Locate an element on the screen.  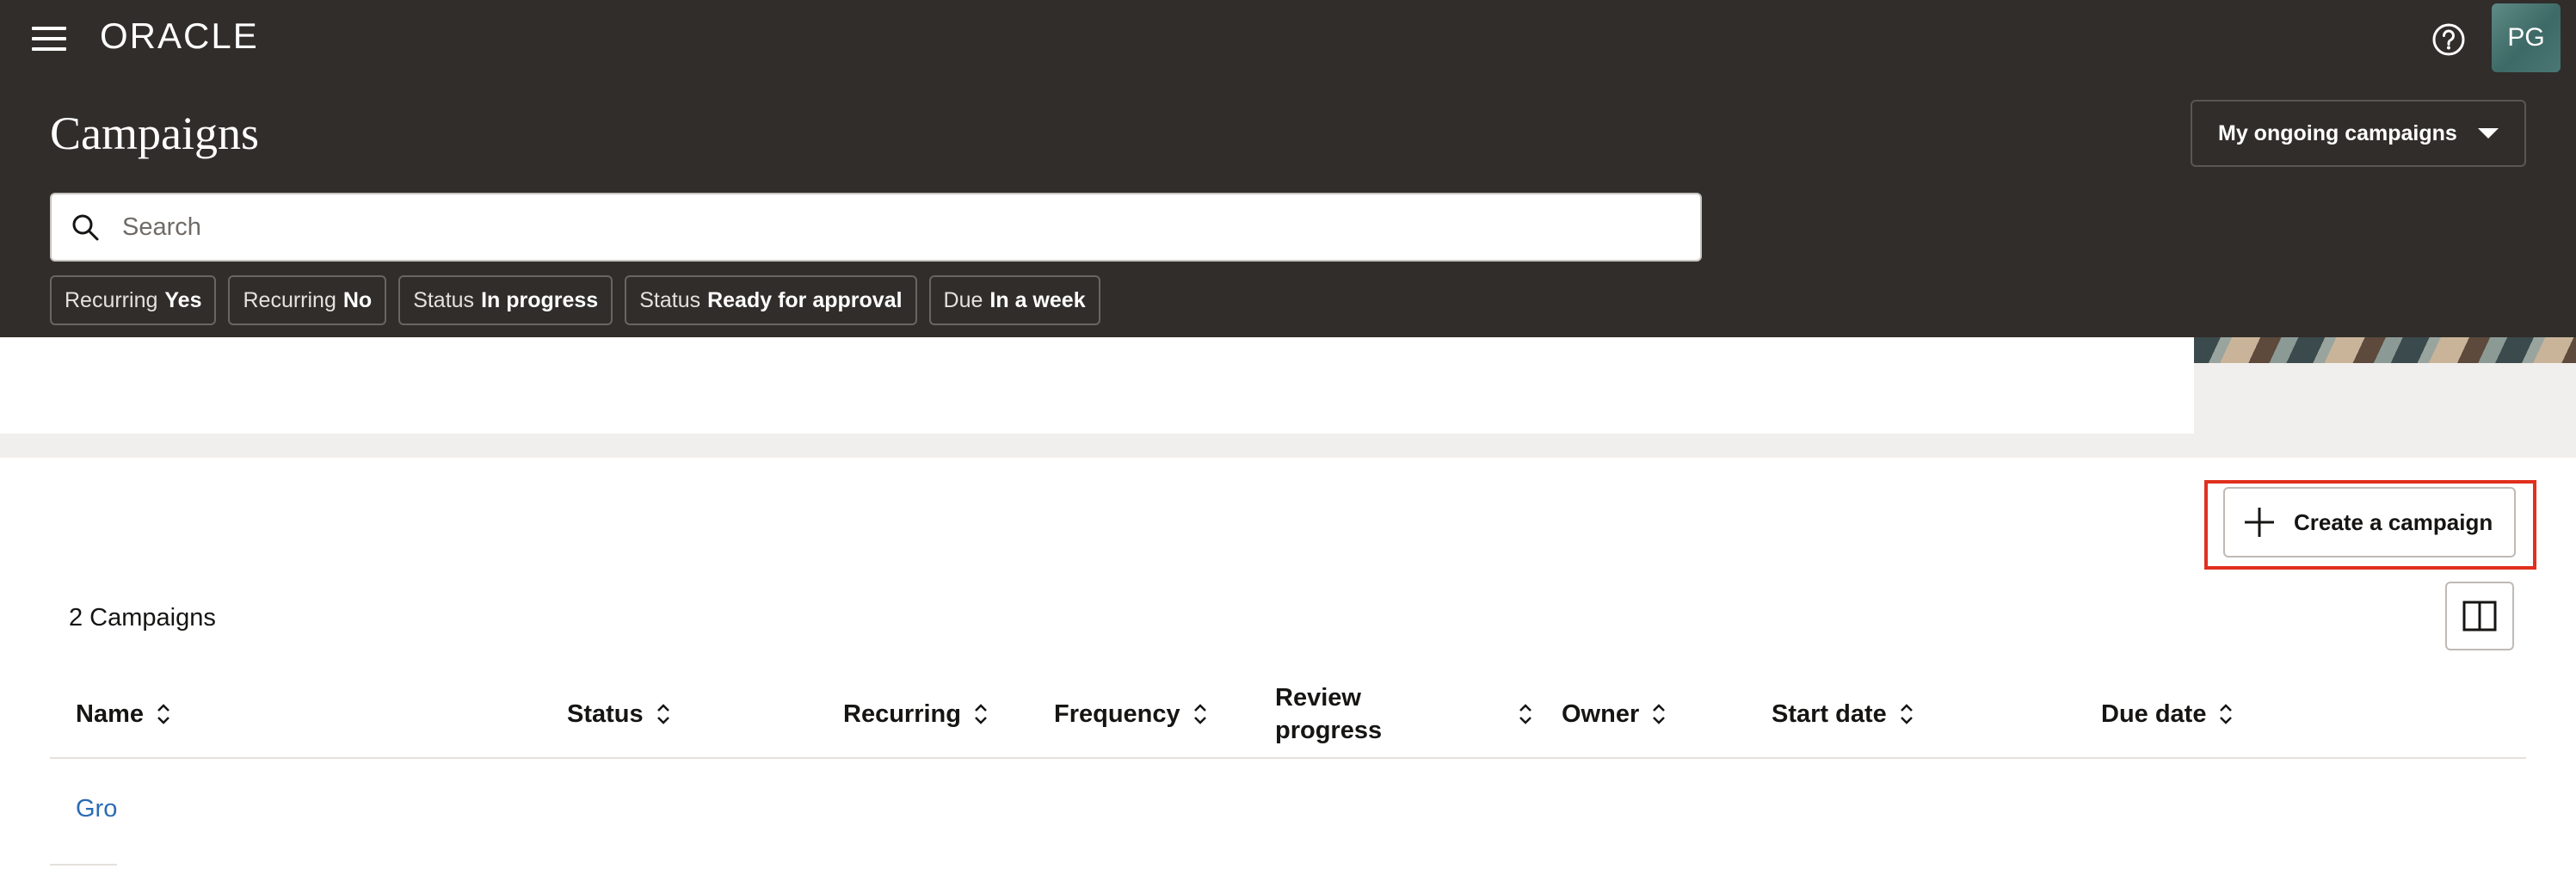
chip-value: No is located at coordinates (358, 299).